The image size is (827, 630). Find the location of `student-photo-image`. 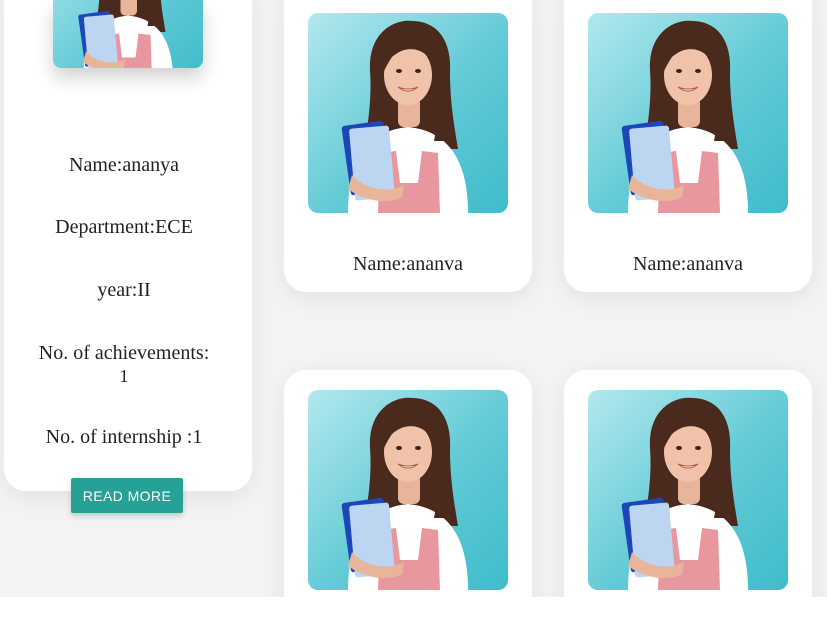

student-photo-image is located at coordinates (128, 34).